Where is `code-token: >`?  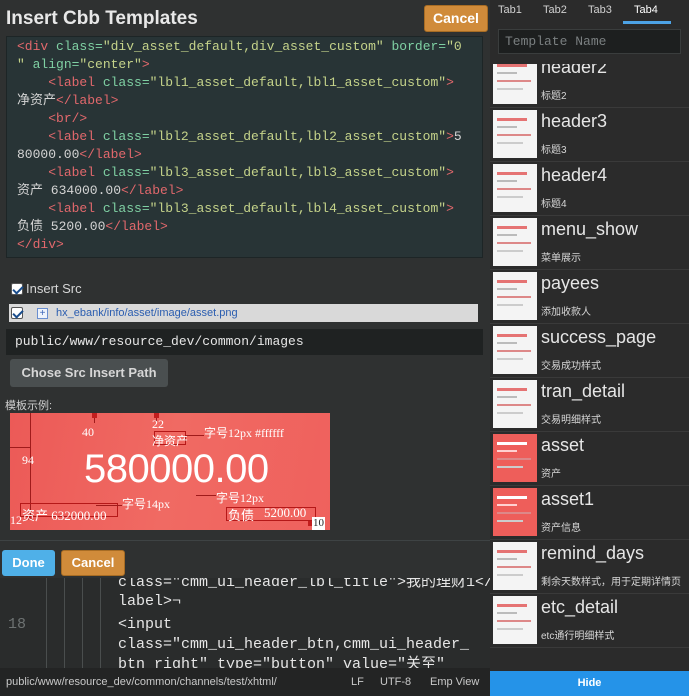 code-token: > is located at coordinates (450, 172).